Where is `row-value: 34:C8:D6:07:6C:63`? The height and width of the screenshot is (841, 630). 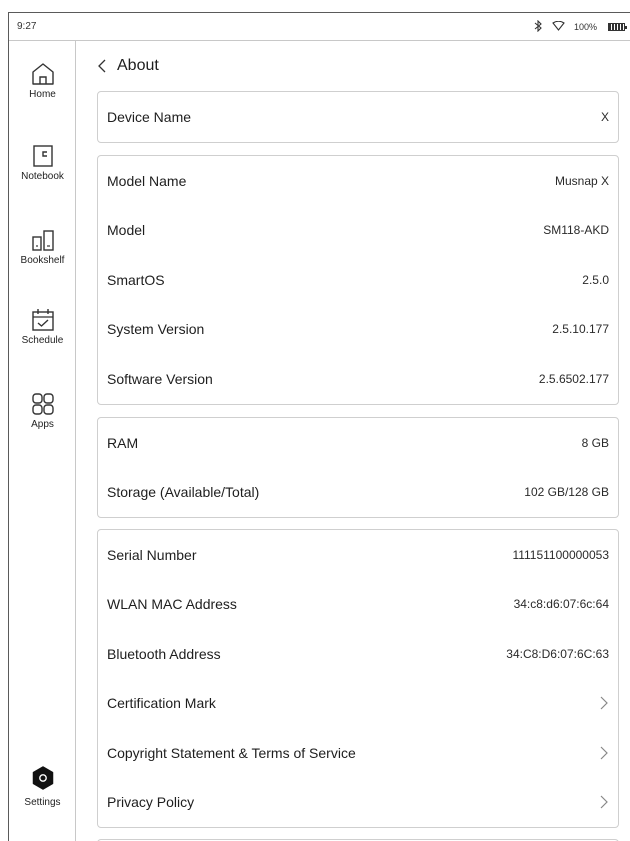 row-value: 34:C8:D6:07:6C:63 is located at coordinates (557, 653).